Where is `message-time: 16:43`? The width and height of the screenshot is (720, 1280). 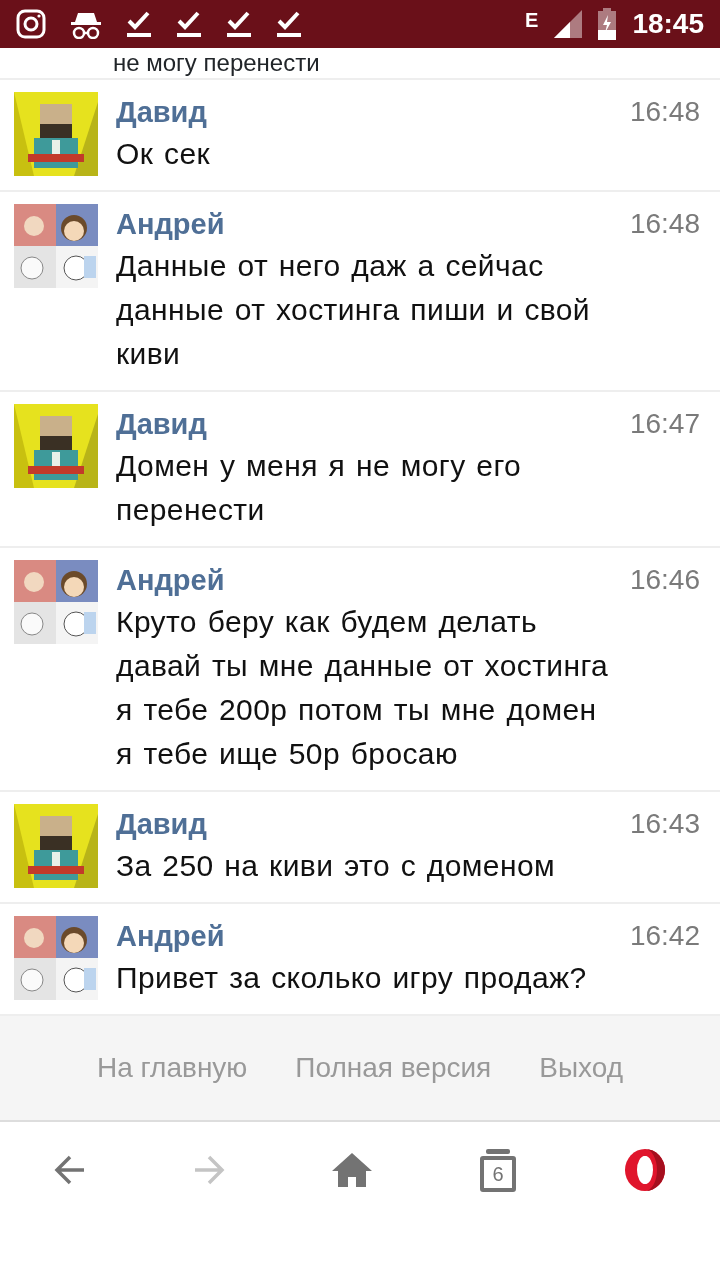
message-time: 16:43 is located at coordinates (664, 824).